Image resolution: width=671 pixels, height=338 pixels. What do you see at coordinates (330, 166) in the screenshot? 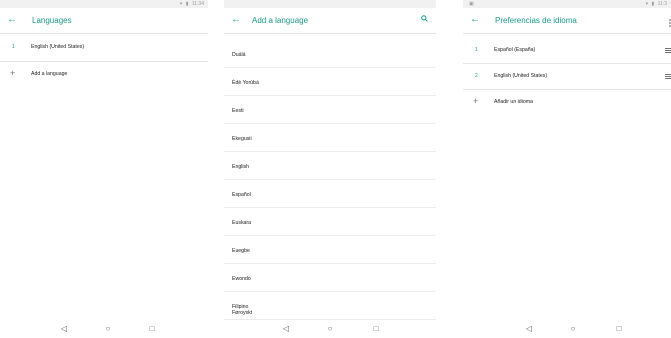
I see `language-option: English` at bounding box center [330, 166].